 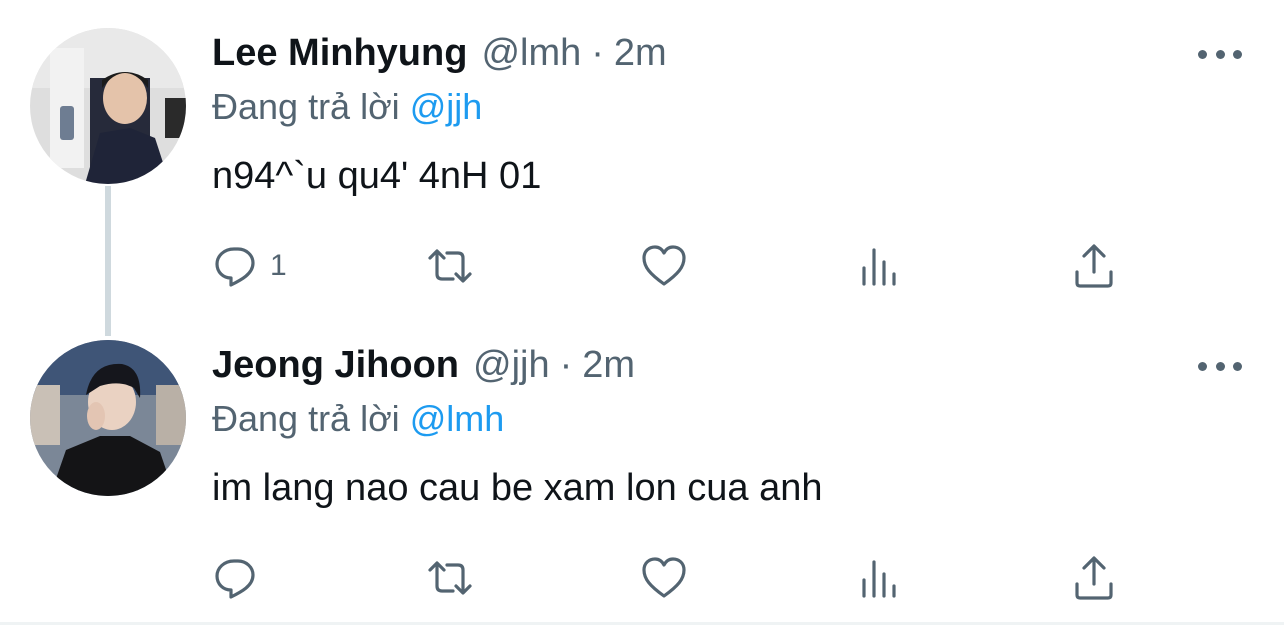 I want to click on author-handle: @jjh, so click(x=511, y=365).